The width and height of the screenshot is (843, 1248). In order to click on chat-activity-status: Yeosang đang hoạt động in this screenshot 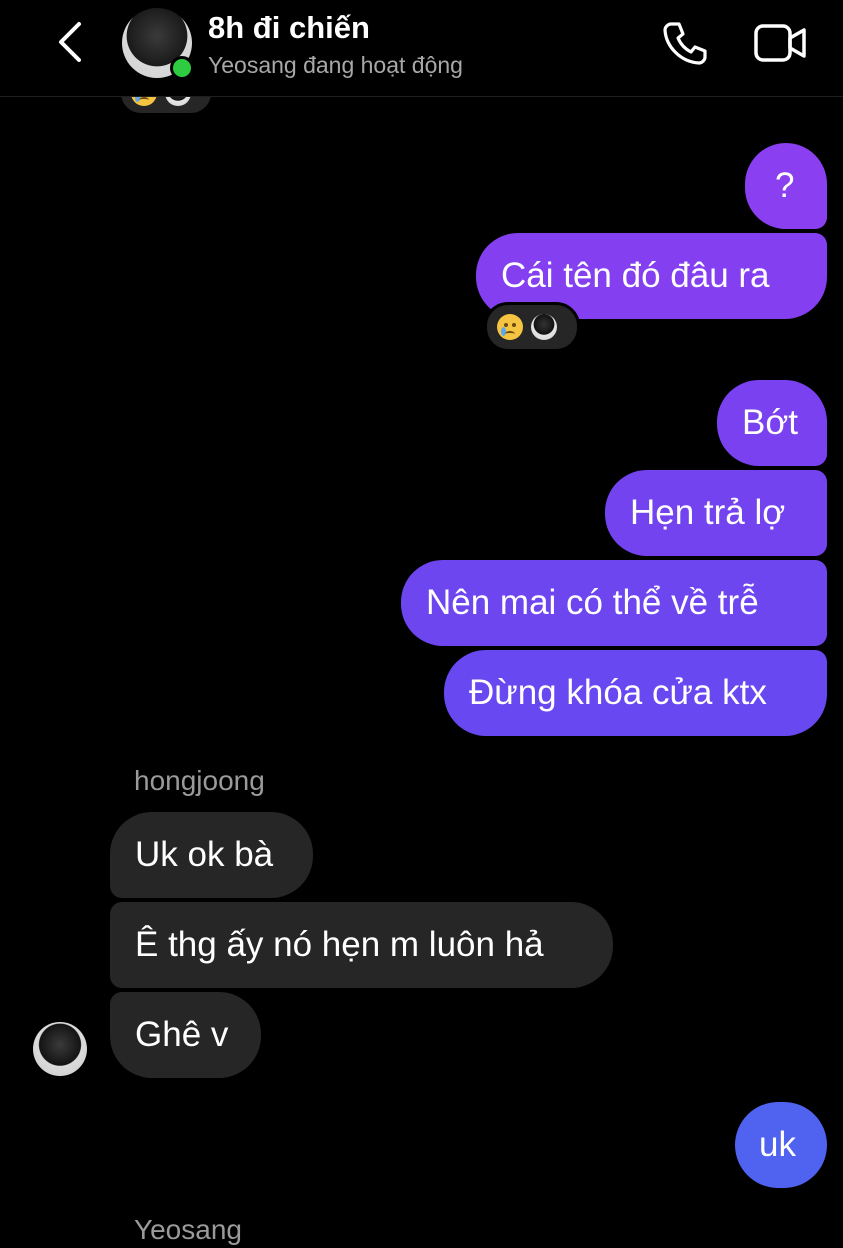, I will do `click(335, 65)`.